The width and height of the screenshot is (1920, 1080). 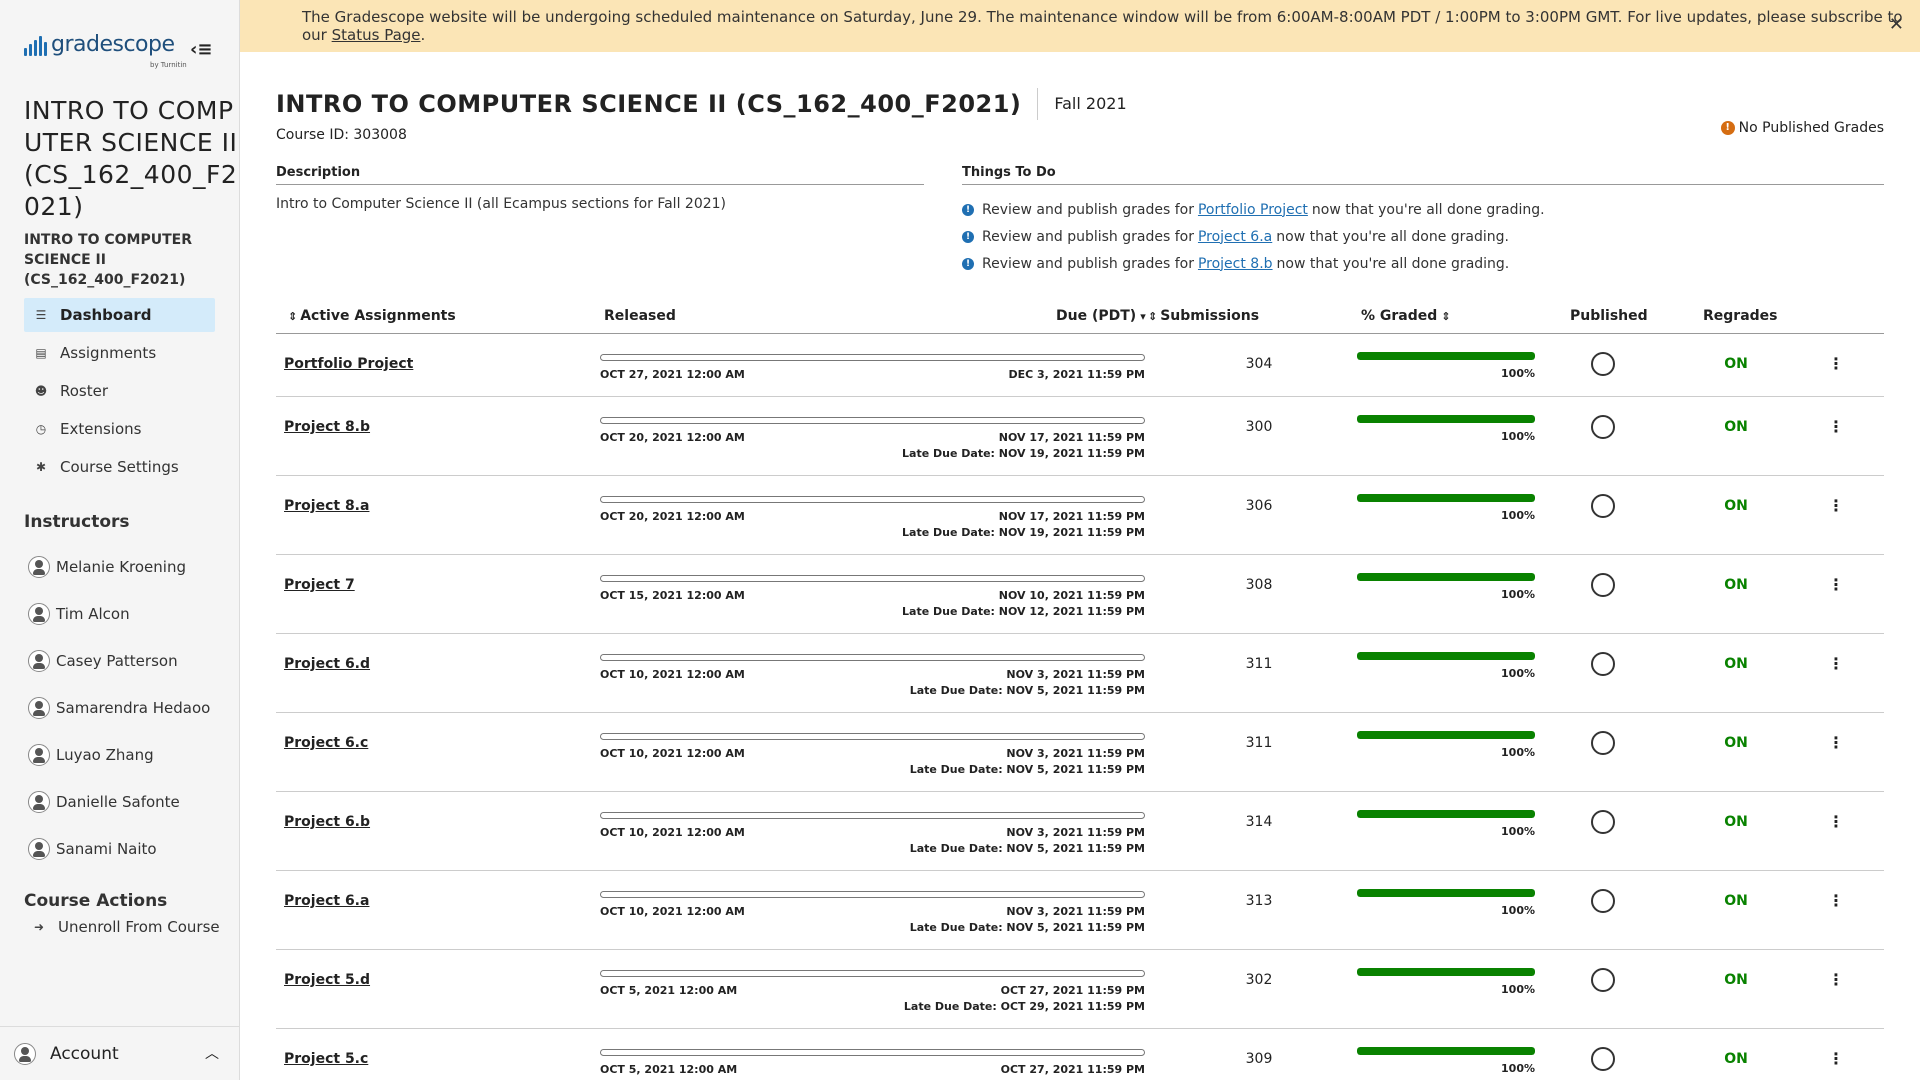 I want to click on assignment-link: Project 6.b, so click(x=327, y=822).